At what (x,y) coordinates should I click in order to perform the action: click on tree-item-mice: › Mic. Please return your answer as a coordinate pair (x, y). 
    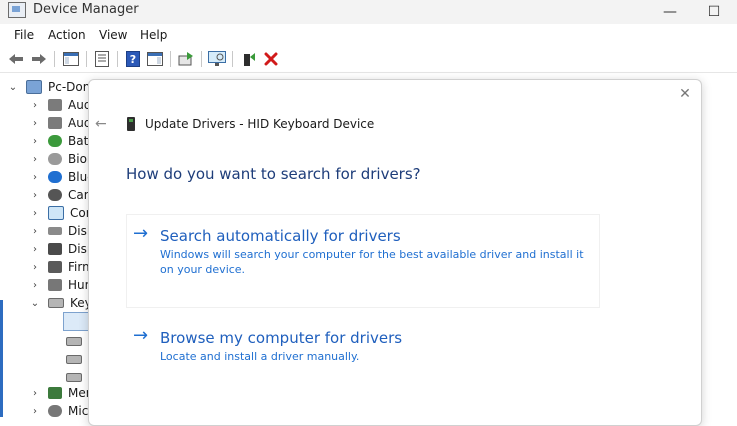
    Looking at the image, I should click on (59, 409).